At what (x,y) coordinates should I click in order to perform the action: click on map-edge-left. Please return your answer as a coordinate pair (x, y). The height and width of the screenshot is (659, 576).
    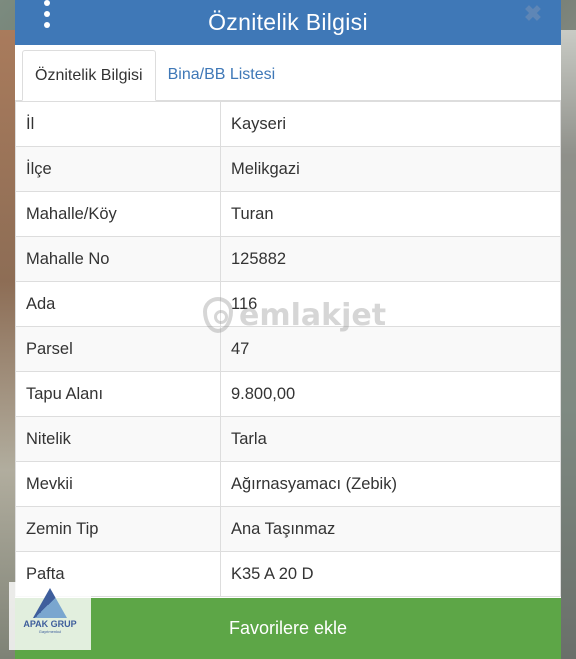
    Looking at the image, I should click on (8, 344).